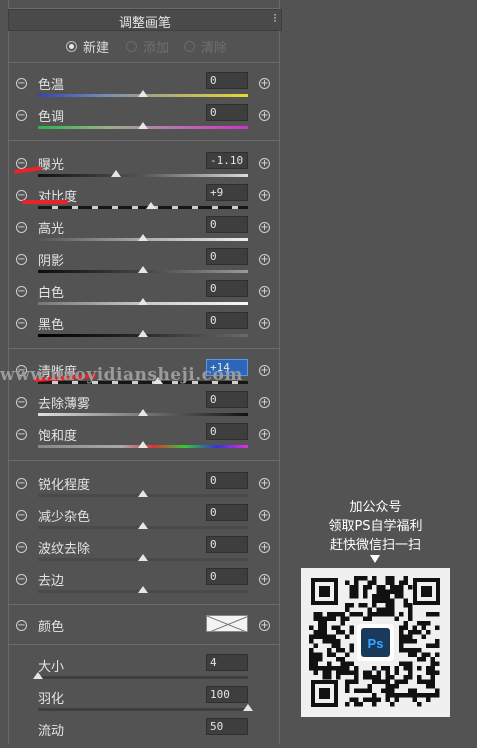  I want to click on blacks-value-input: 0, so click(227, 320).